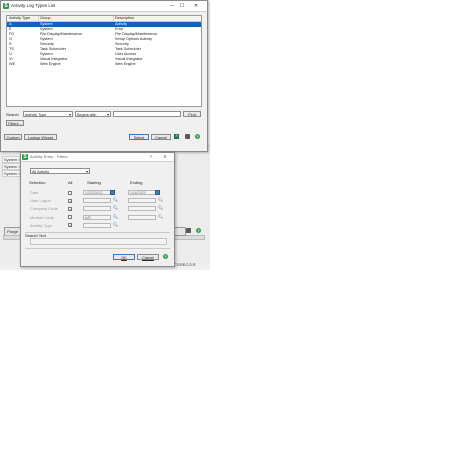 This screenshot has height=464, width=474. What do you see at coordinates (41, 225) in the screenshot?
I see `filter-label-activity-type: Activity Type` at bounding box center [41, 225].